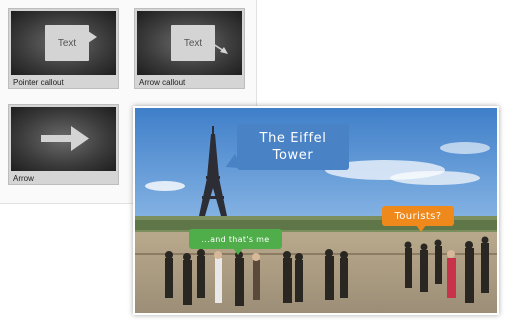 The width and height of the screenshot is (506, 323). What do you see at coordinates (67, 43) in the screenshot?
I see `pointer-callout-sample: Text` at bounding box center [67, 43].